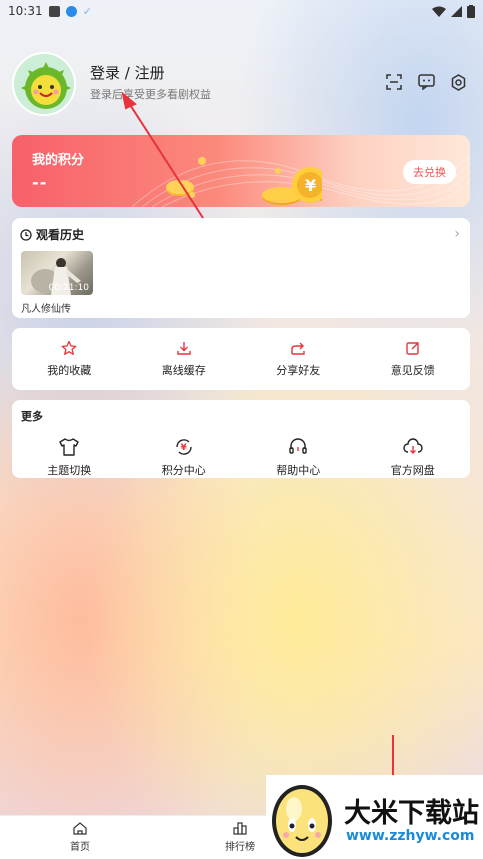  I want to click on login-register-link: 登录 / 注册, so click(127, 72).